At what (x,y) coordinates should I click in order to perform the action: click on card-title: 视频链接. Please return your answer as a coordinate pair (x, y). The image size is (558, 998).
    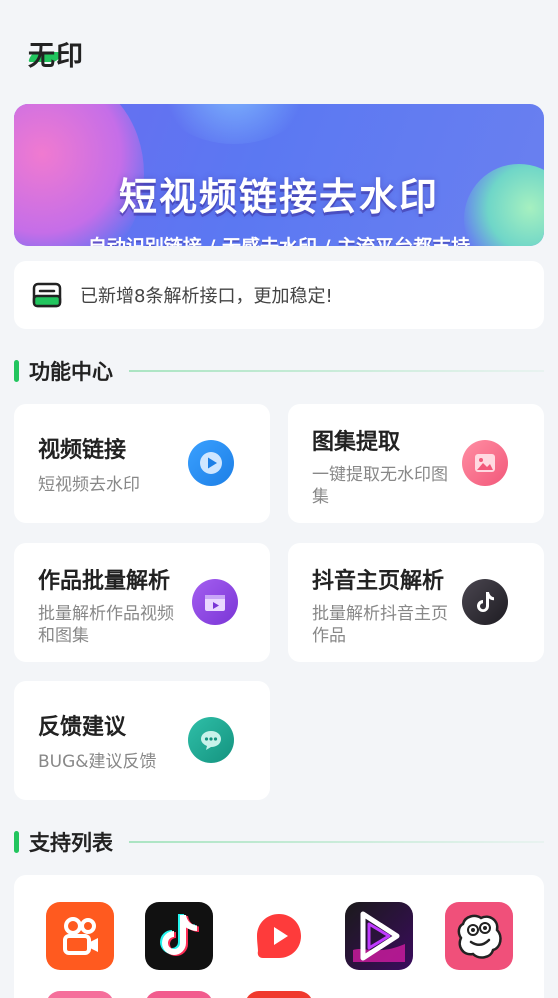
    Looking at the image, I should click on (82, 450).